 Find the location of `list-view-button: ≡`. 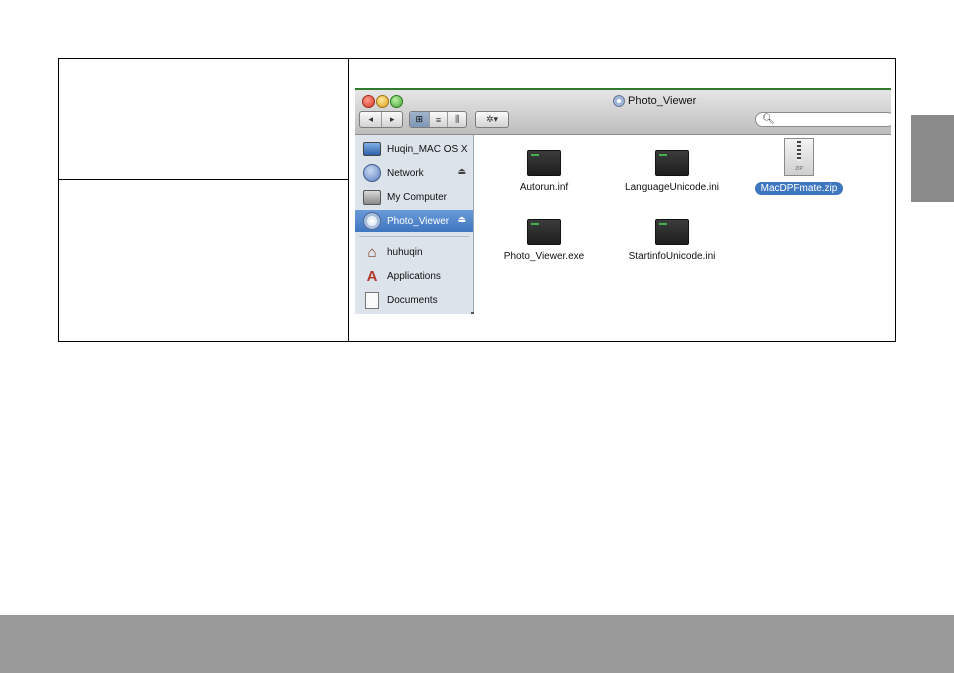

list-view-button: ≡ is located at coordinates (438, 119).